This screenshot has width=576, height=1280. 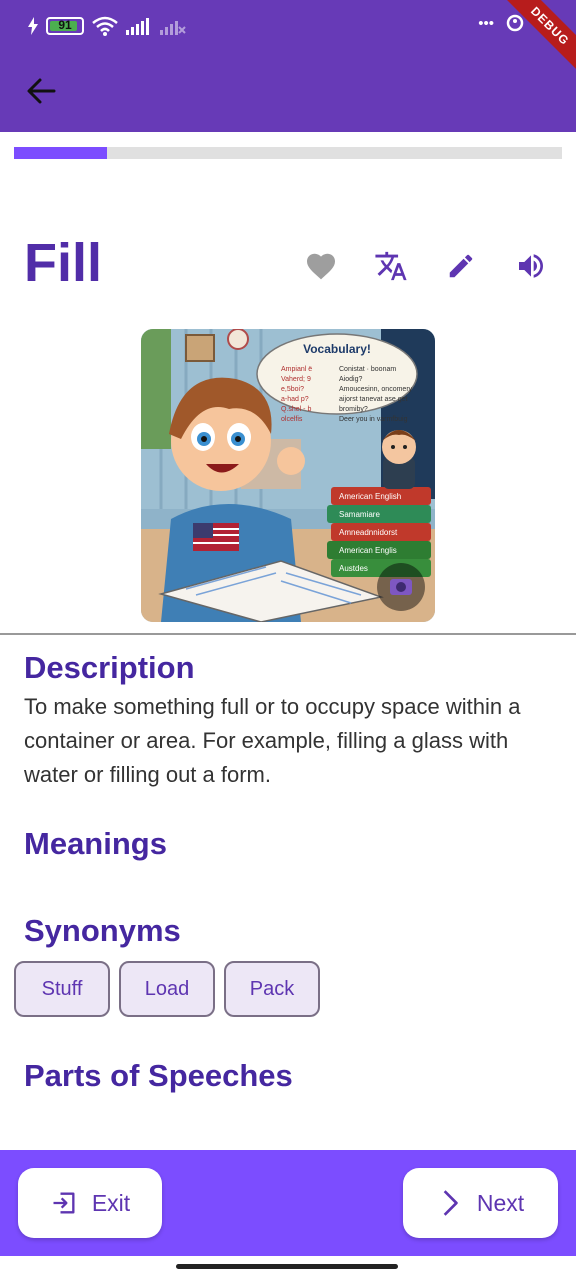 I want to click on bottom-action-bar: Exit Next, so click(x=288, y=1203).